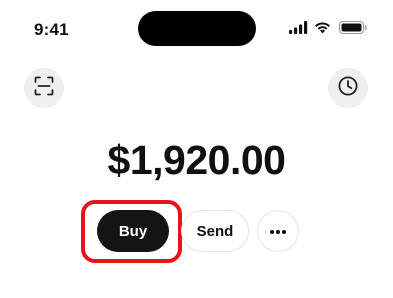  I want to click on battery-icon, so click(353, 27).